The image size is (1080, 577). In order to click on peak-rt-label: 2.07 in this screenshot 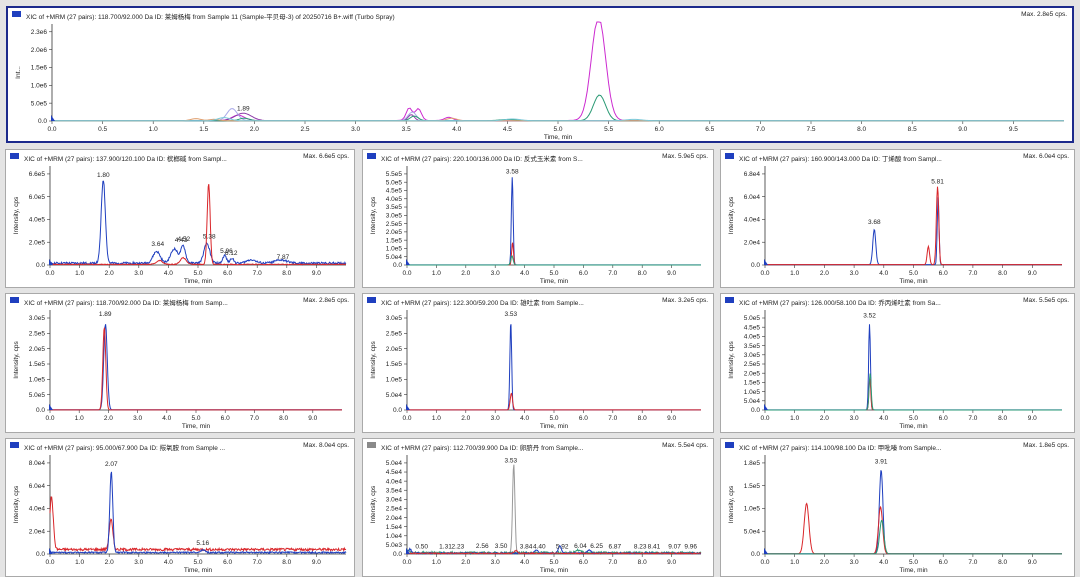, I will do `click(111, 464)`.